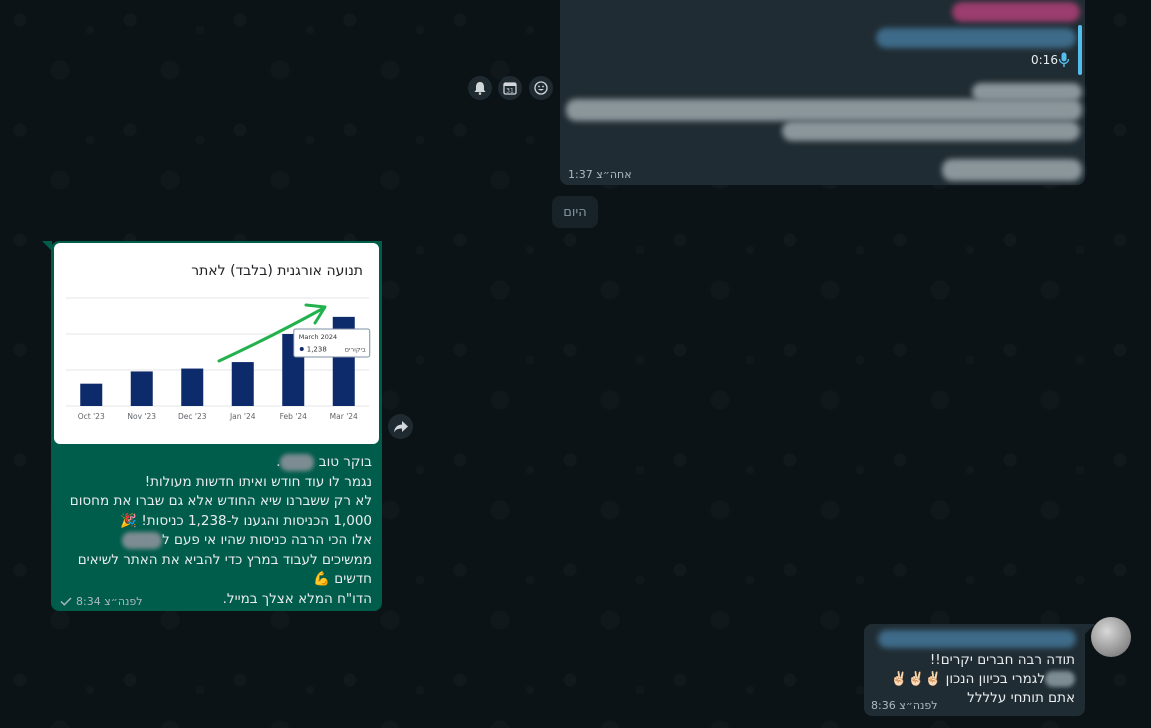 The height and width of the screenshot is (728, 1151). What do you see at coordinates (1044, 60) in the screenshot?
I see `voice-duration: 0:16` at bounding box center [1044, 60].